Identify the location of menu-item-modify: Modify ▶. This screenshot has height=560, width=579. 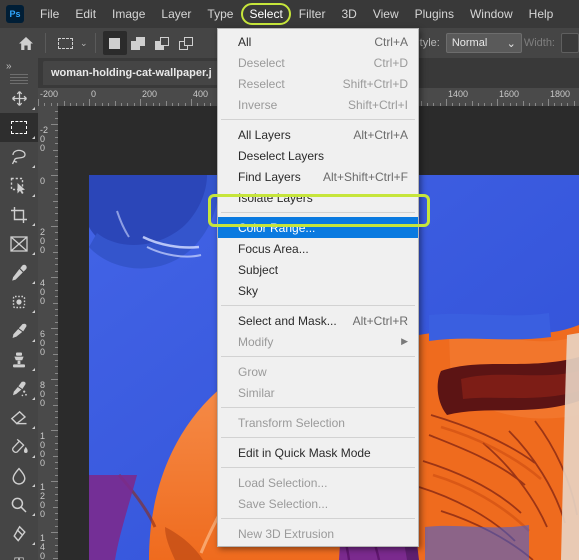
(318, 341).